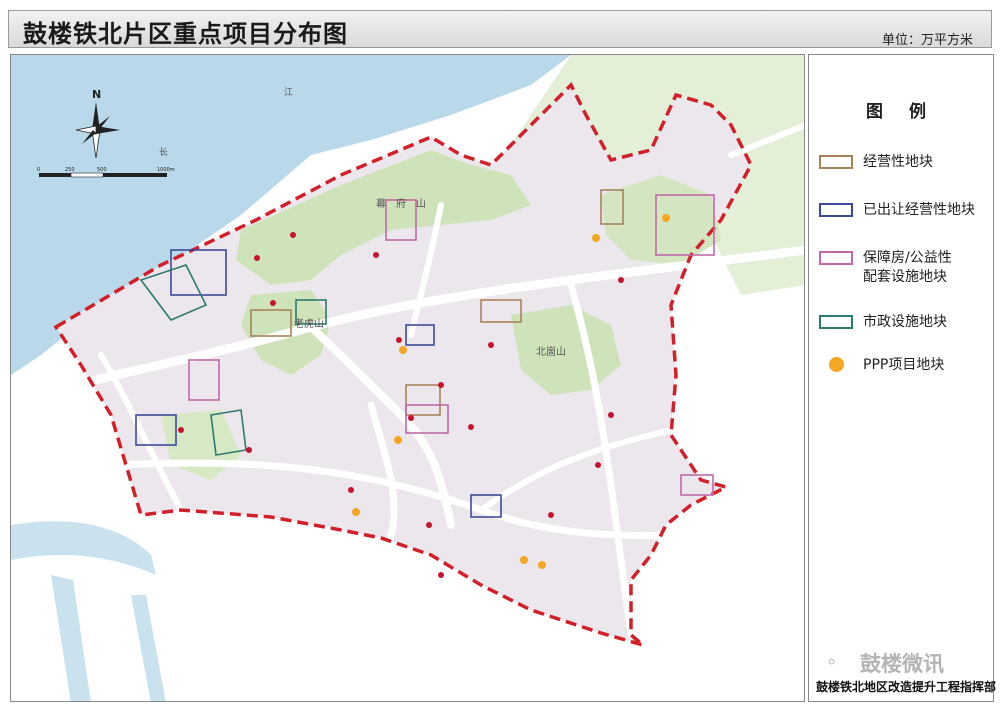 The image size is (1000, 708). What do you see at coordinates (288, 92) in the screenshot?
I see `label-jiang: 江` at bounding box center [288, 92].